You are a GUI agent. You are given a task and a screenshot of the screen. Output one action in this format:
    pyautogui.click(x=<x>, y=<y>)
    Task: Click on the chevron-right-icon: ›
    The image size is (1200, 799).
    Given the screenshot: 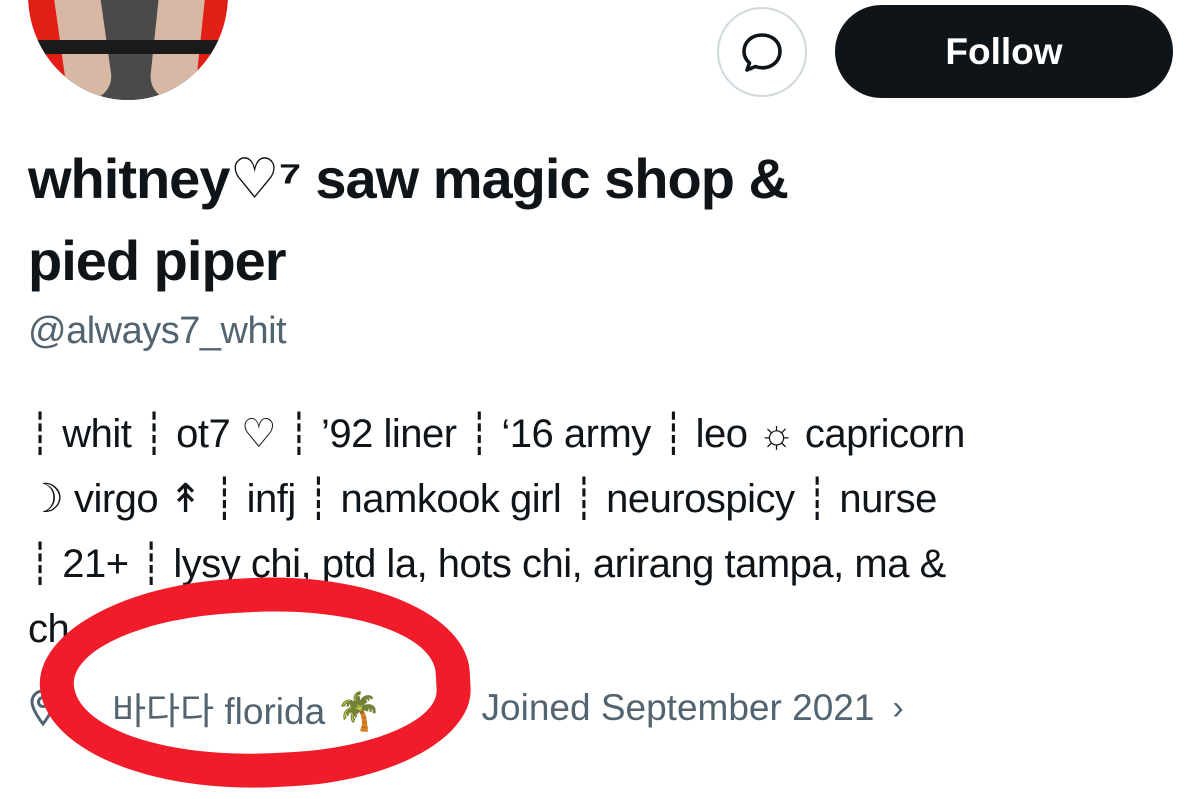 What is the action you would take?
    pyautogui.click(x=898, y=707)
    